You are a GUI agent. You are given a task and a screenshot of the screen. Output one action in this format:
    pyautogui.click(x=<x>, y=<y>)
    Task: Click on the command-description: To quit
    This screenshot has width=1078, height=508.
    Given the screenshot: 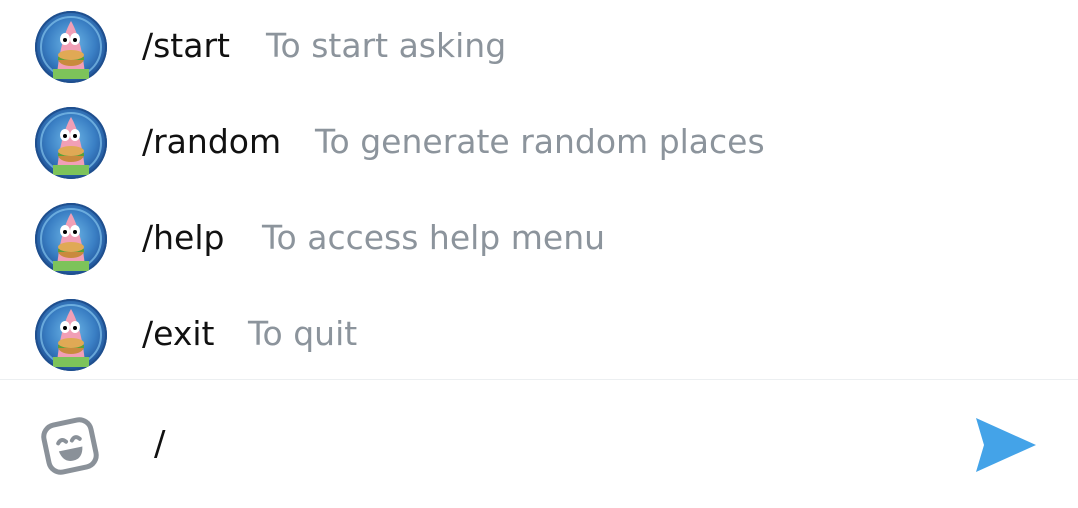 What is the action you would take?
    pyautogui.click(x=303, y=333)
    